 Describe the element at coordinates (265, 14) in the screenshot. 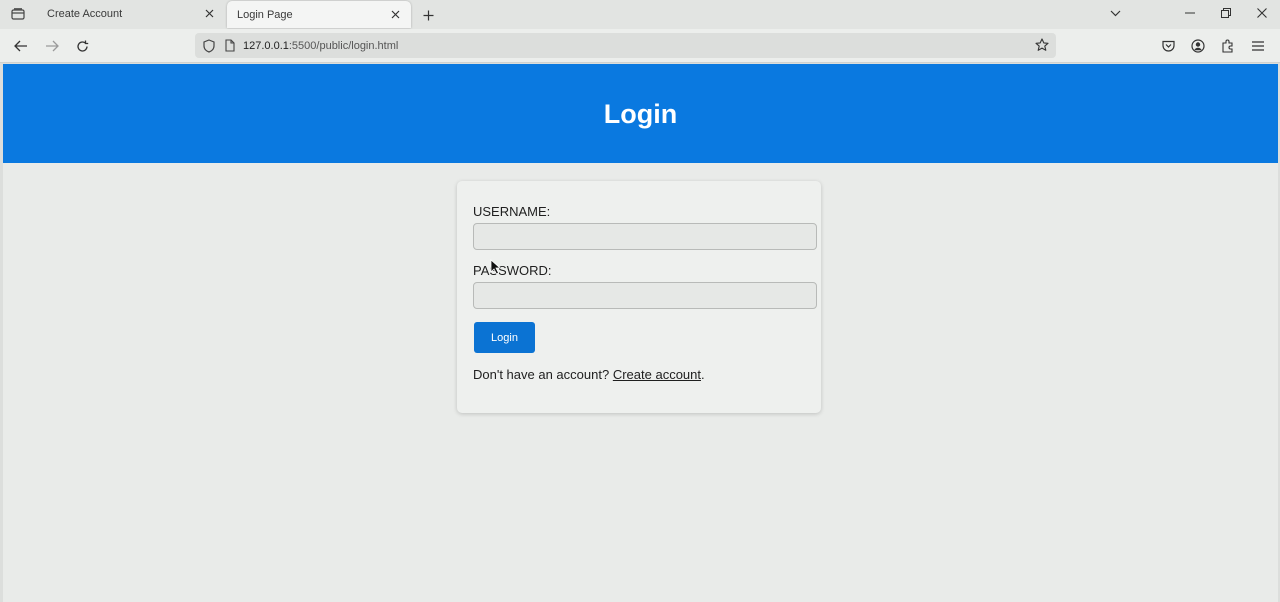

I see `tab-label: Login Page` at that location.